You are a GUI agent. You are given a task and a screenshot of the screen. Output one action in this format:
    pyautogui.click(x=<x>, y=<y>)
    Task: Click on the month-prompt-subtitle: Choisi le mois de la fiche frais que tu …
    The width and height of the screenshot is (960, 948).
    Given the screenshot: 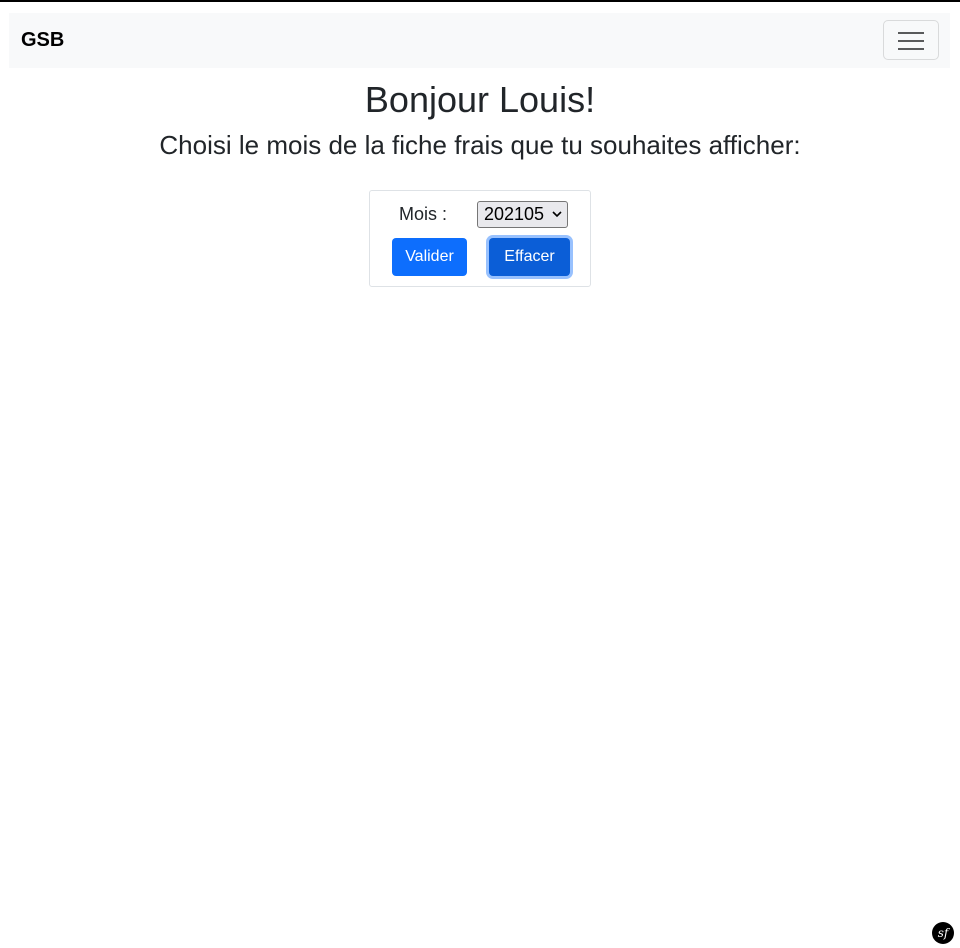 What is the action you would take?
    pyautogui.click(x=480, y=145)
    